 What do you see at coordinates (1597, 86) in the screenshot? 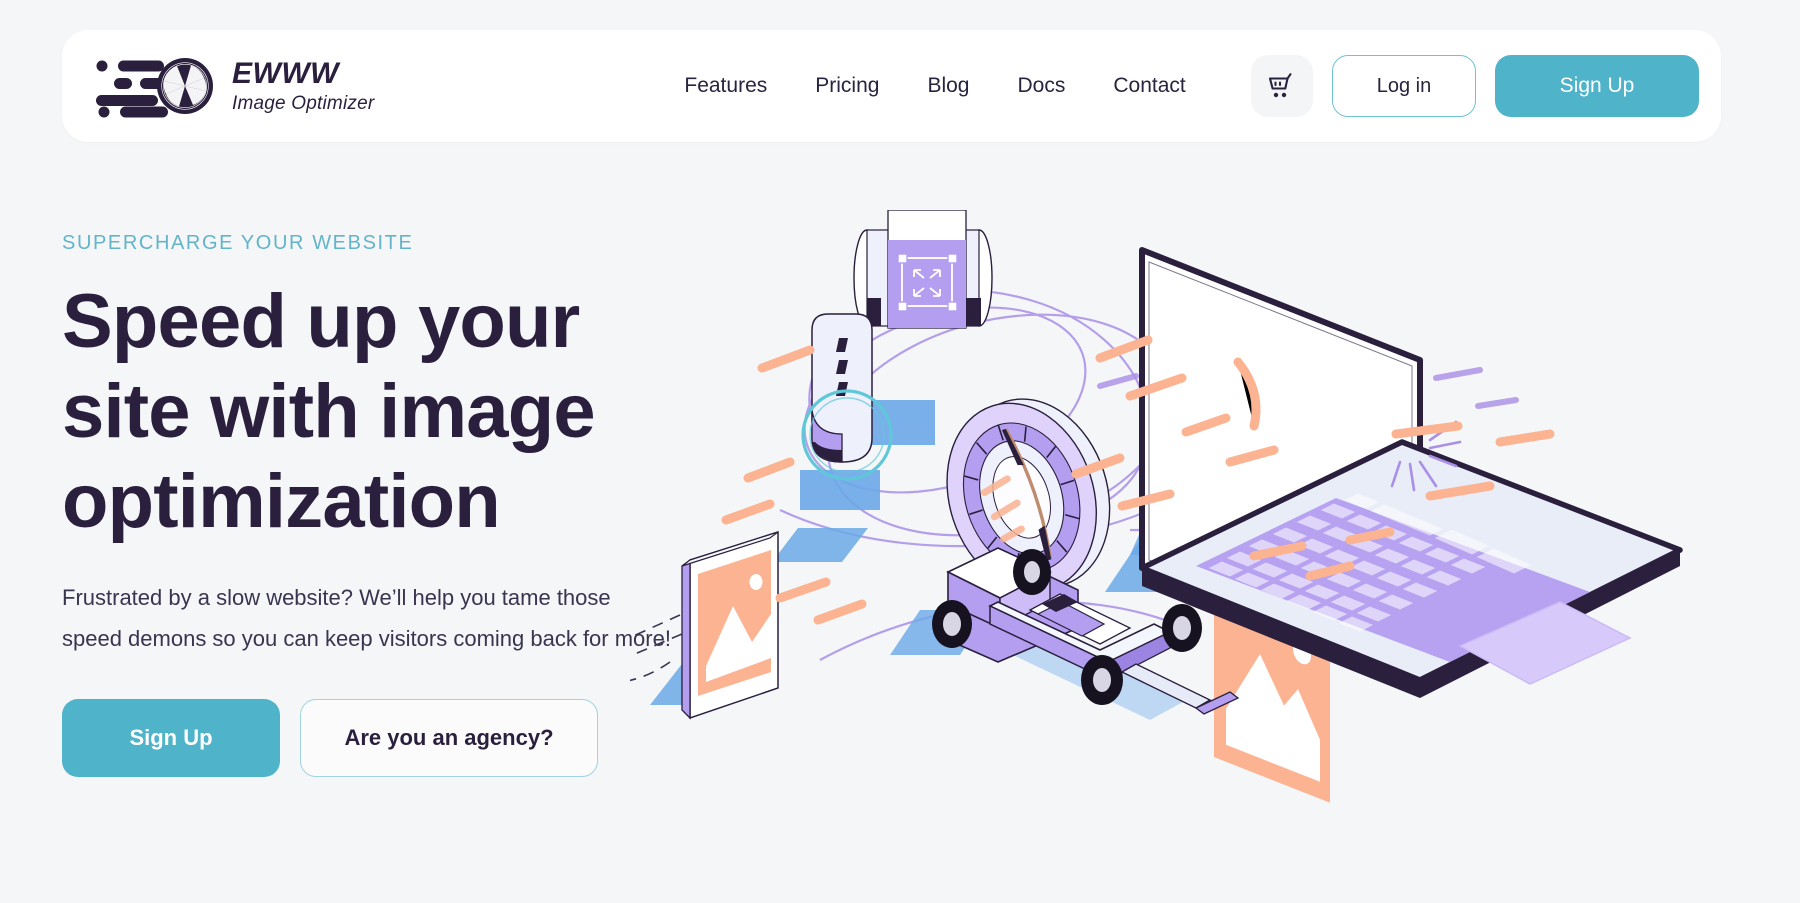
I see `signup-button-header: Sign Up` at bounding box center [1597, 86].